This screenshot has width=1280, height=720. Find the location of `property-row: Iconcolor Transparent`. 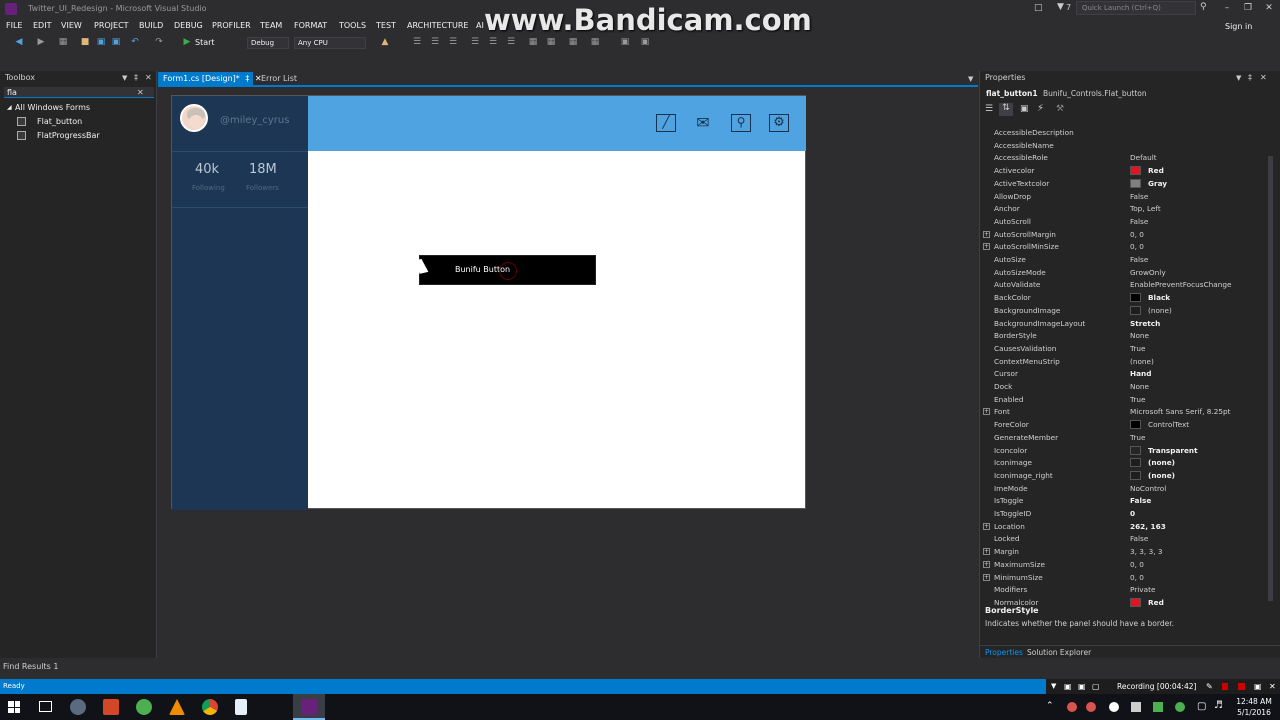

property-row: Iconcolor Transparent is located at coordinates (1123, 450).